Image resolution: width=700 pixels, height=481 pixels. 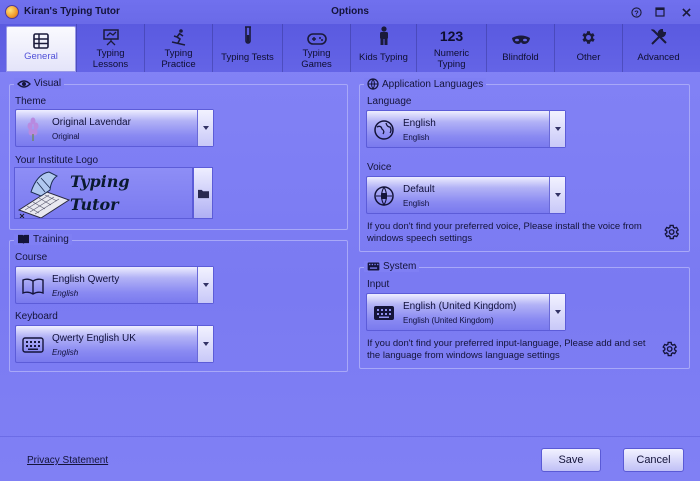 I want to click on tab-label: General, so click(x=41, y=56).